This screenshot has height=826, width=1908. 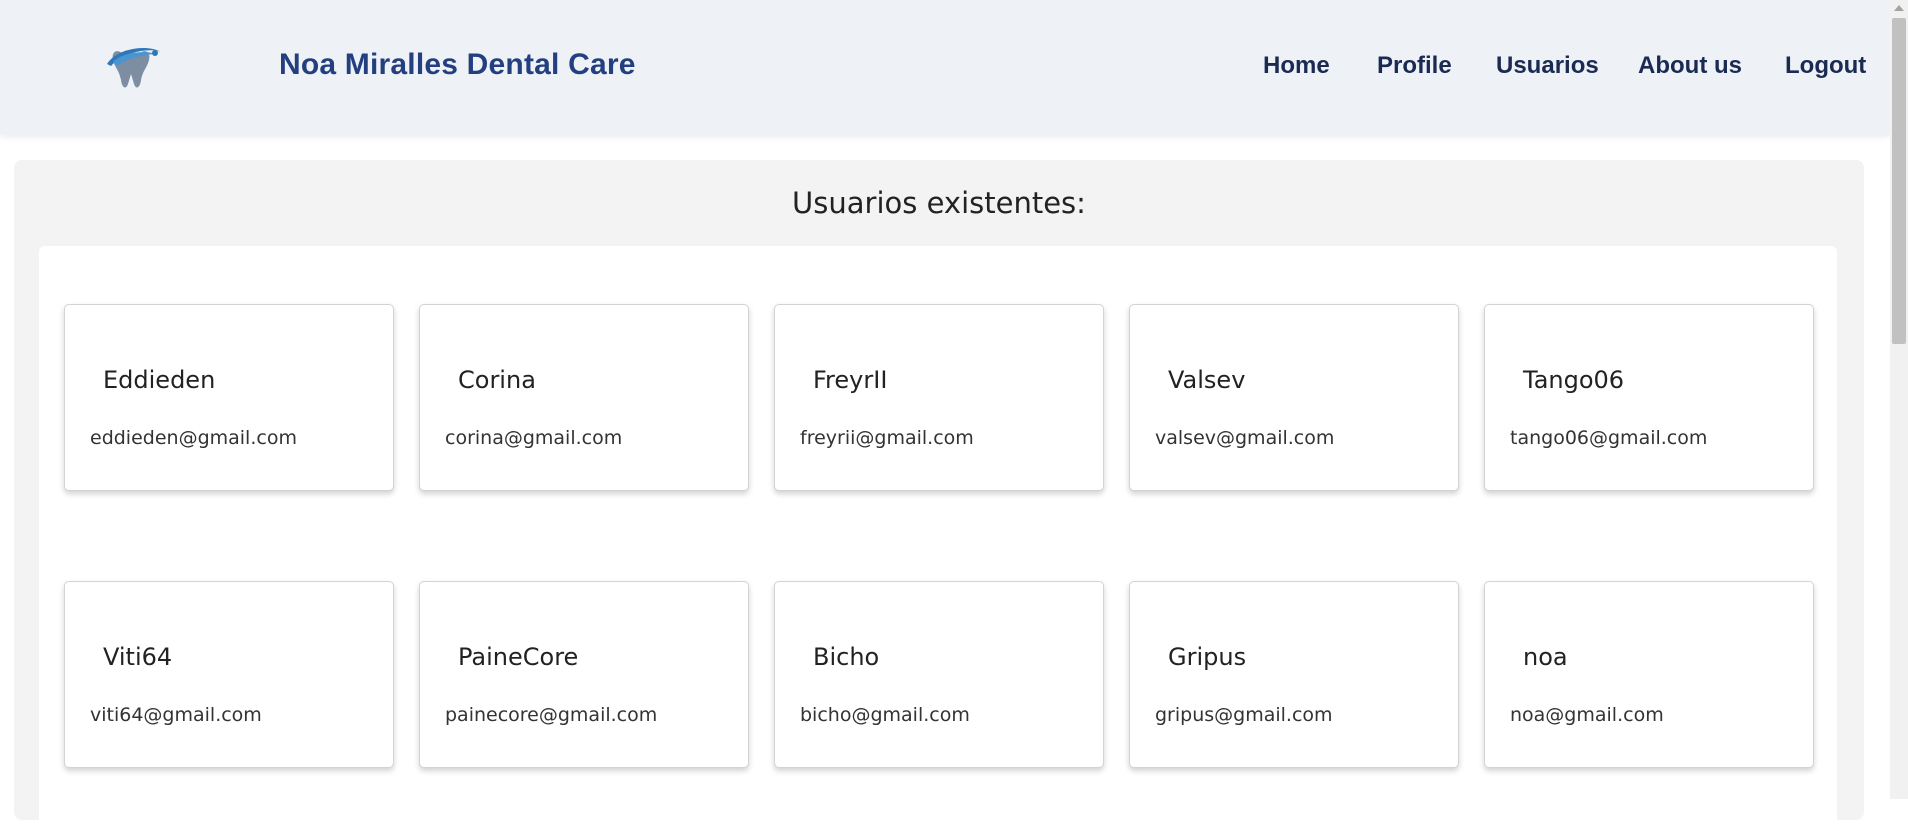 What do you see at coordinates (584, 397) in the screenshot?
I see `user-card: Corina corina@gmail.com` at bounding box center [584, 397].